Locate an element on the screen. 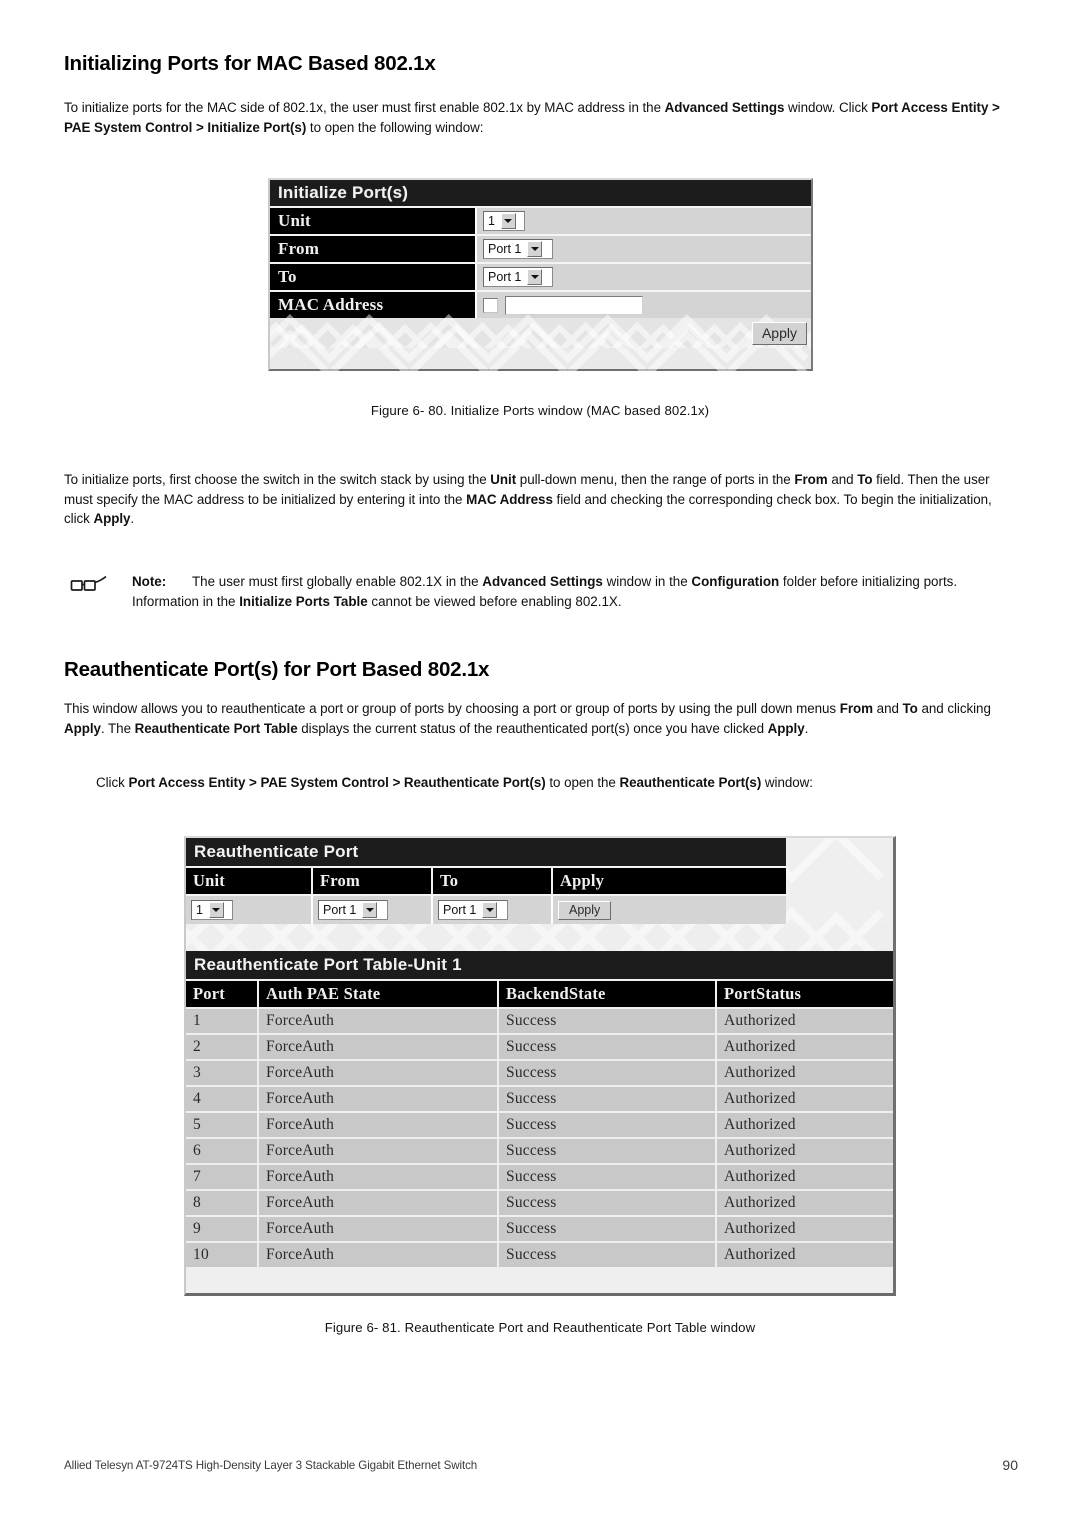 The height and width of the screenshot is (1527, 1080). panel-control-row: 1 Port 1 Port 1 Apply is located at coordinates (486, 909).